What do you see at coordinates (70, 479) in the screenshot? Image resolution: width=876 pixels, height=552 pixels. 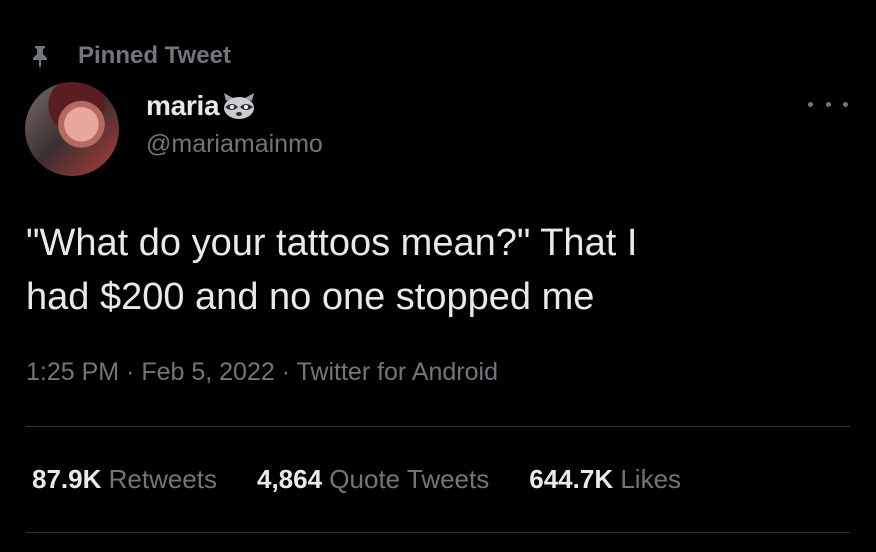 I see `retweets-count: 87.9K` at bounding box center [70, 479].